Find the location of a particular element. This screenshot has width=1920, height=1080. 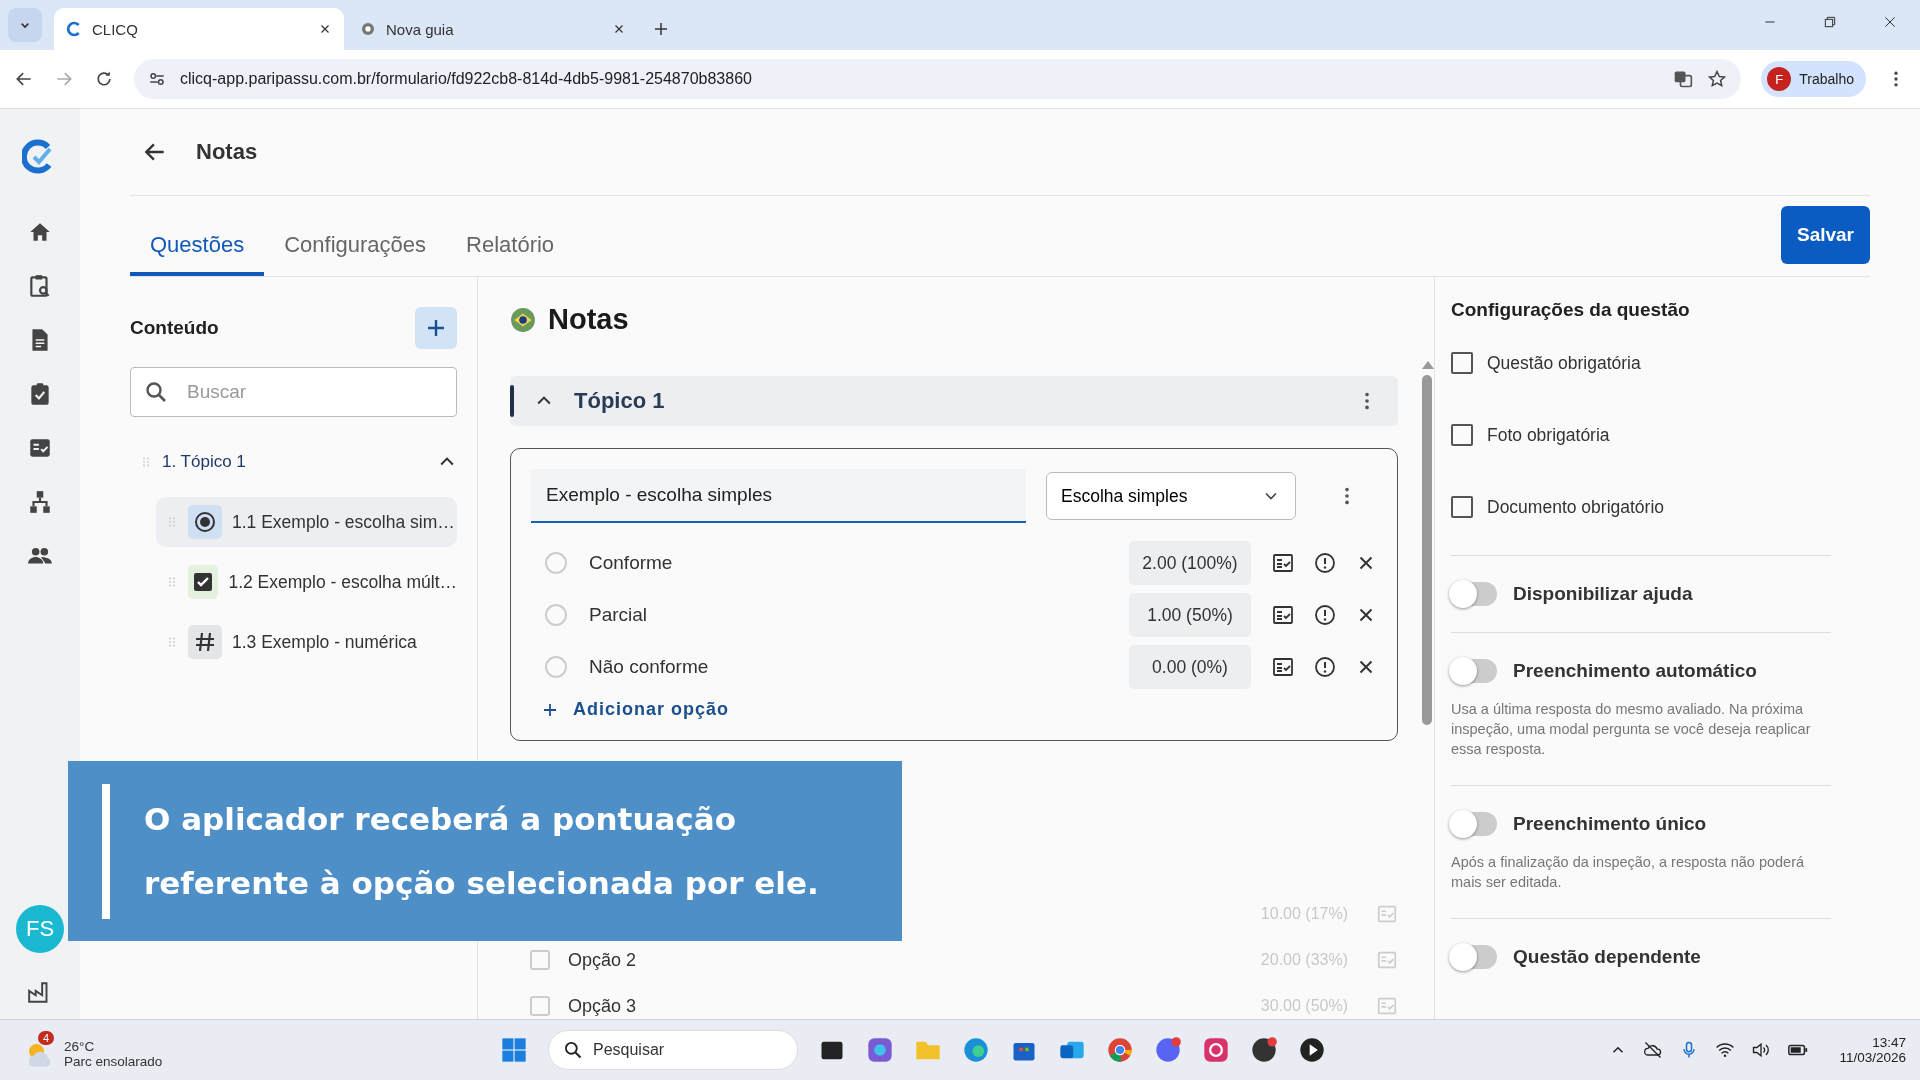

panel-heading: Conteúdo is located at coordinates (174, 328).